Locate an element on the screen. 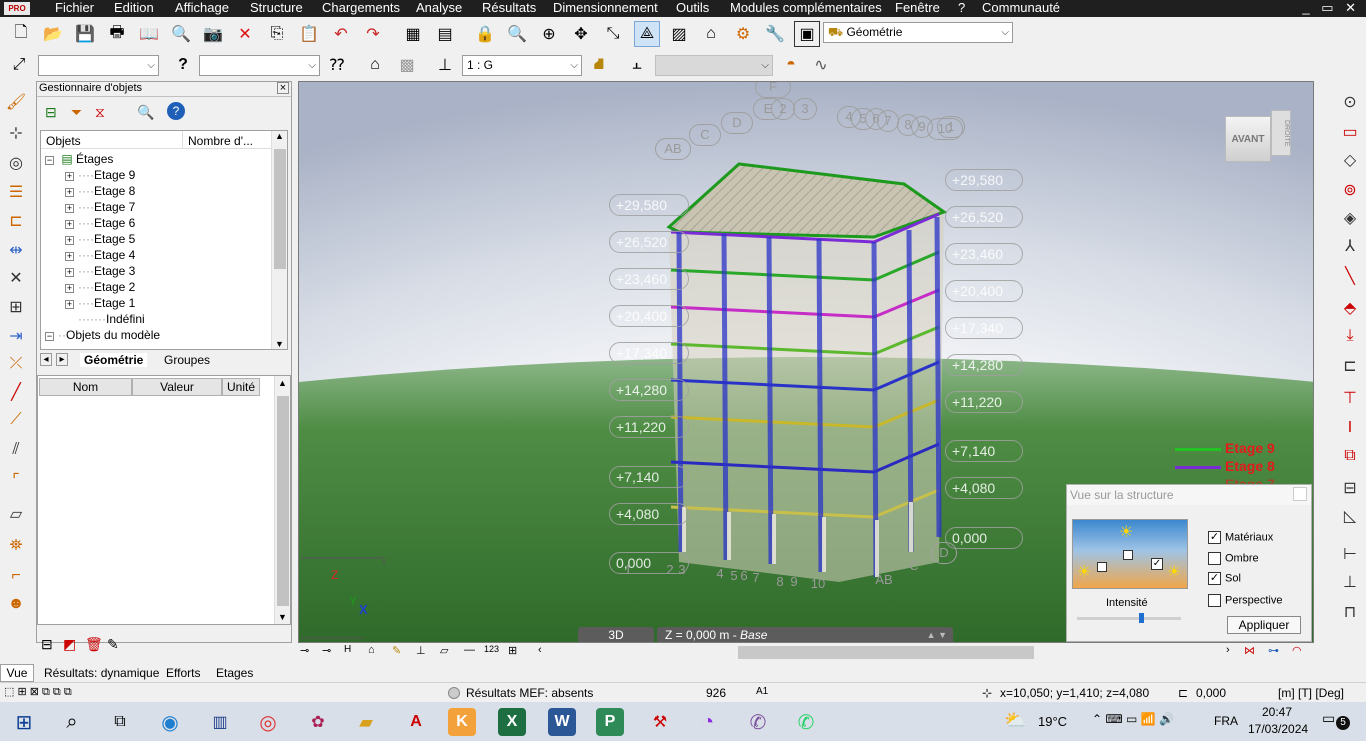  wave-icon: ∿ is located at coordinates (821, 65).